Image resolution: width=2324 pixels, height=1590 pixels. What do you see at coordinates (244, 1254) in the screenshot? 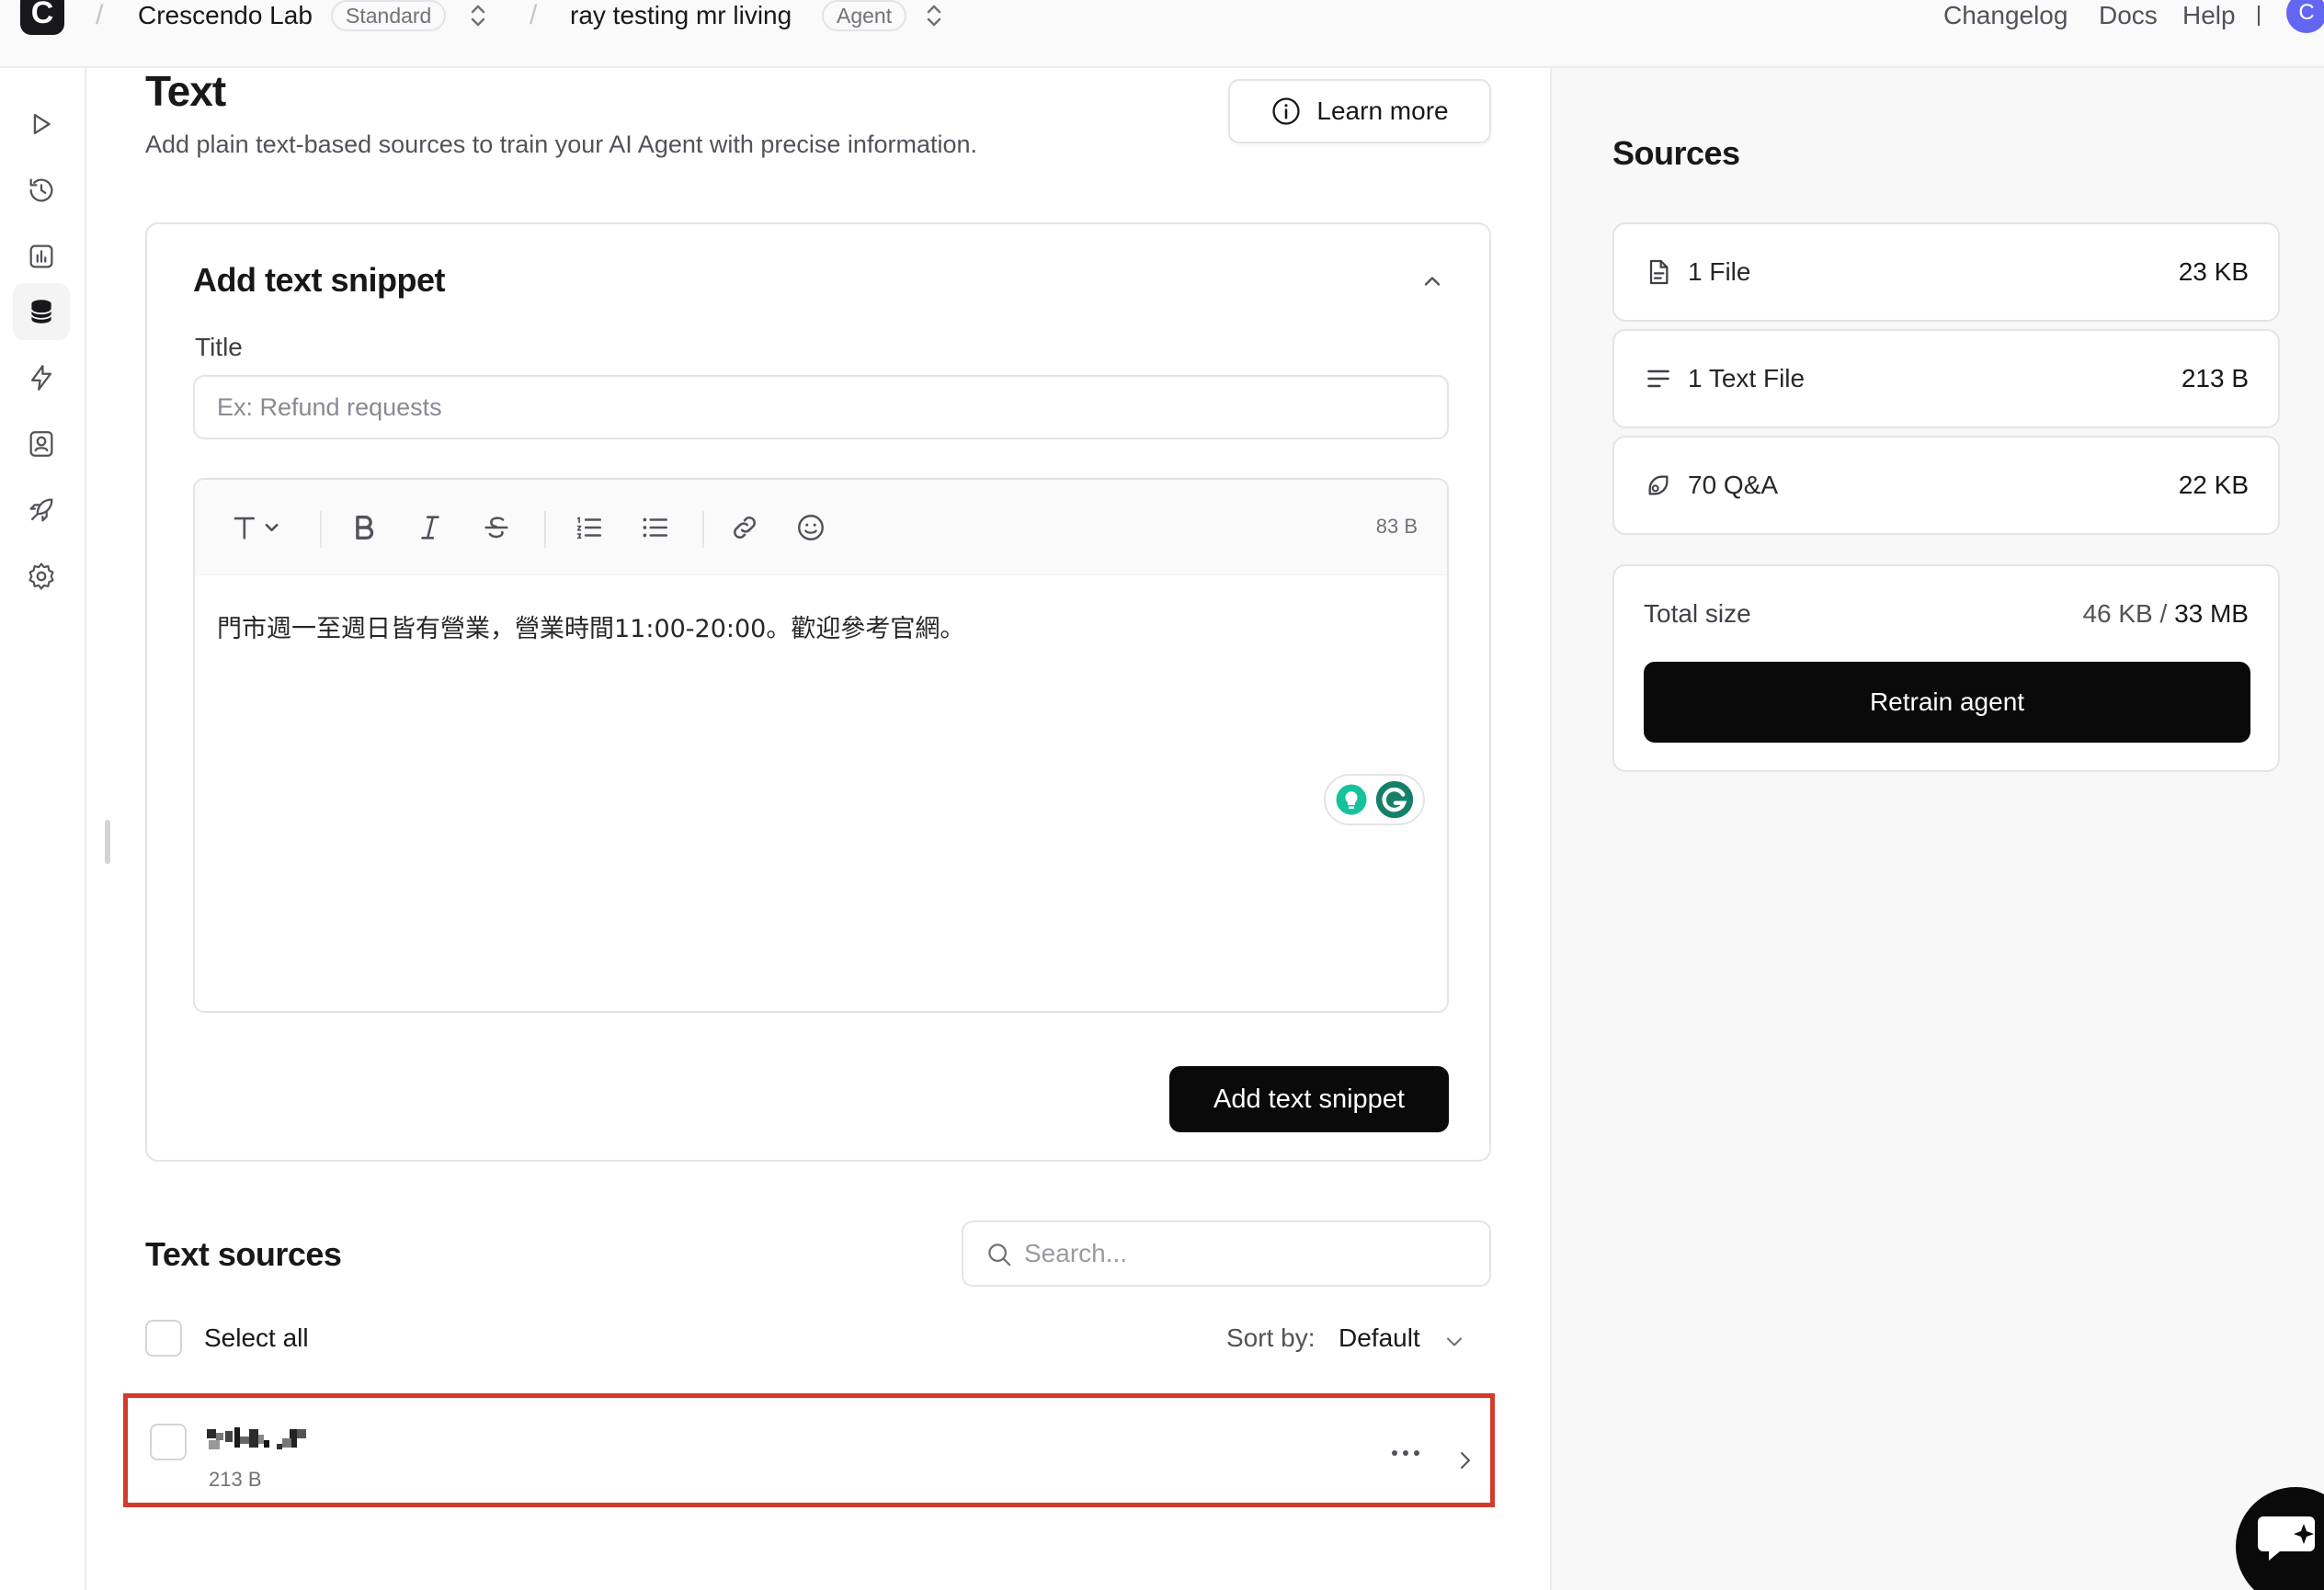
I see `text-sources-heading: Text sources` at bounding box center [244, 1254].